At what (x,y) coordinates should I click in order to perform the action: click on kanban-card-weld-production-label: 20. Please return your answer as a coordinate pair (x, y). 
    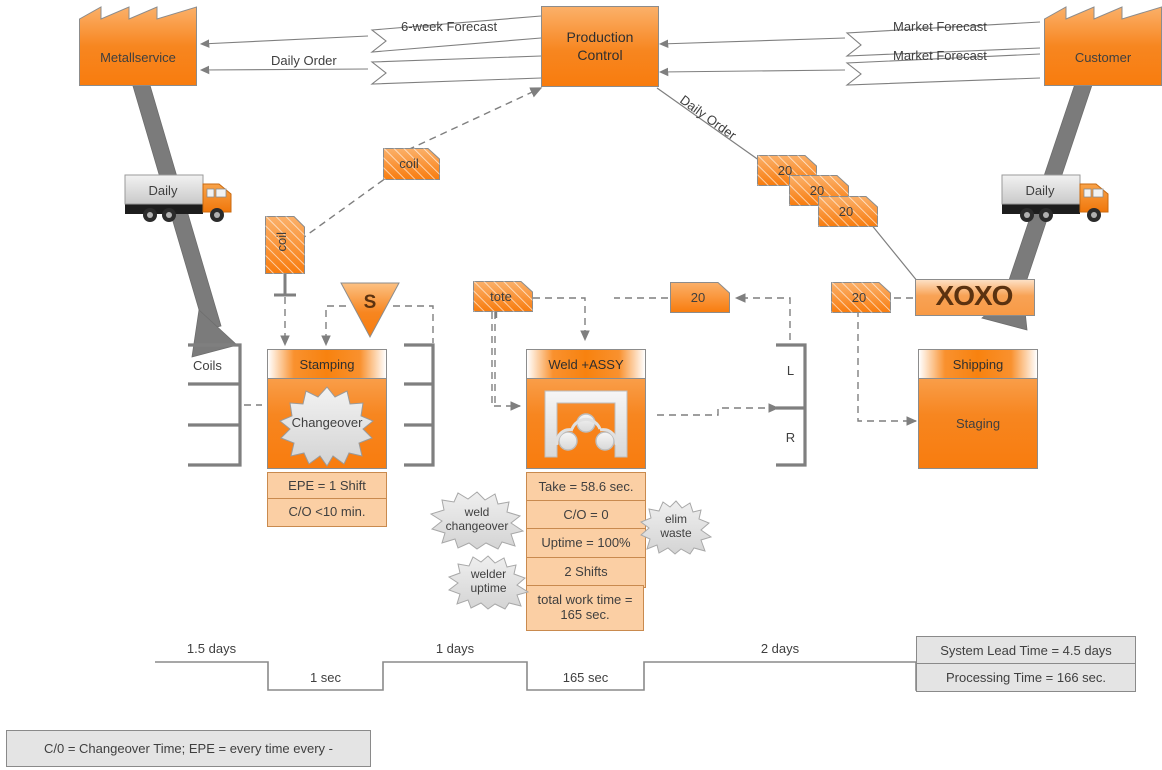
    Looking at the image, I should click on (698, 297).